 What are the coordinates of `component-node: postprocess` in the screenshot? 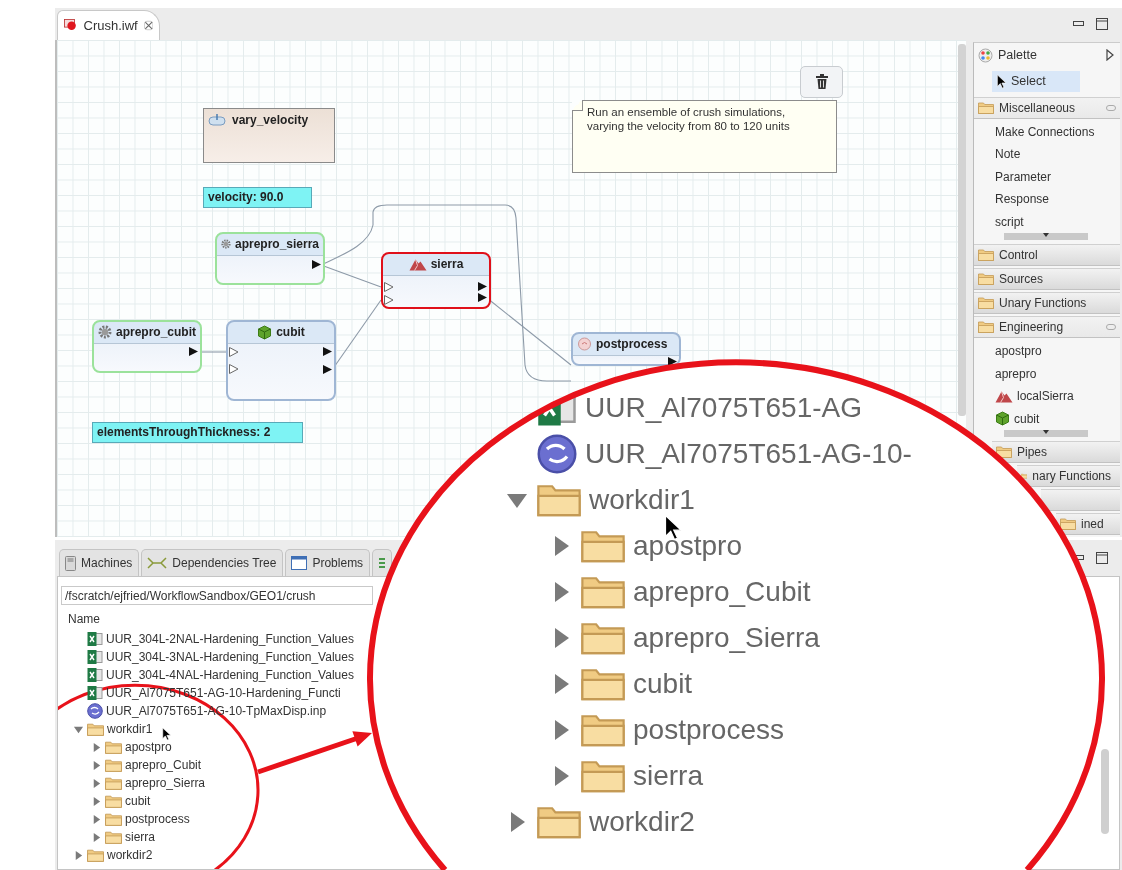 It's located at (626, 348).